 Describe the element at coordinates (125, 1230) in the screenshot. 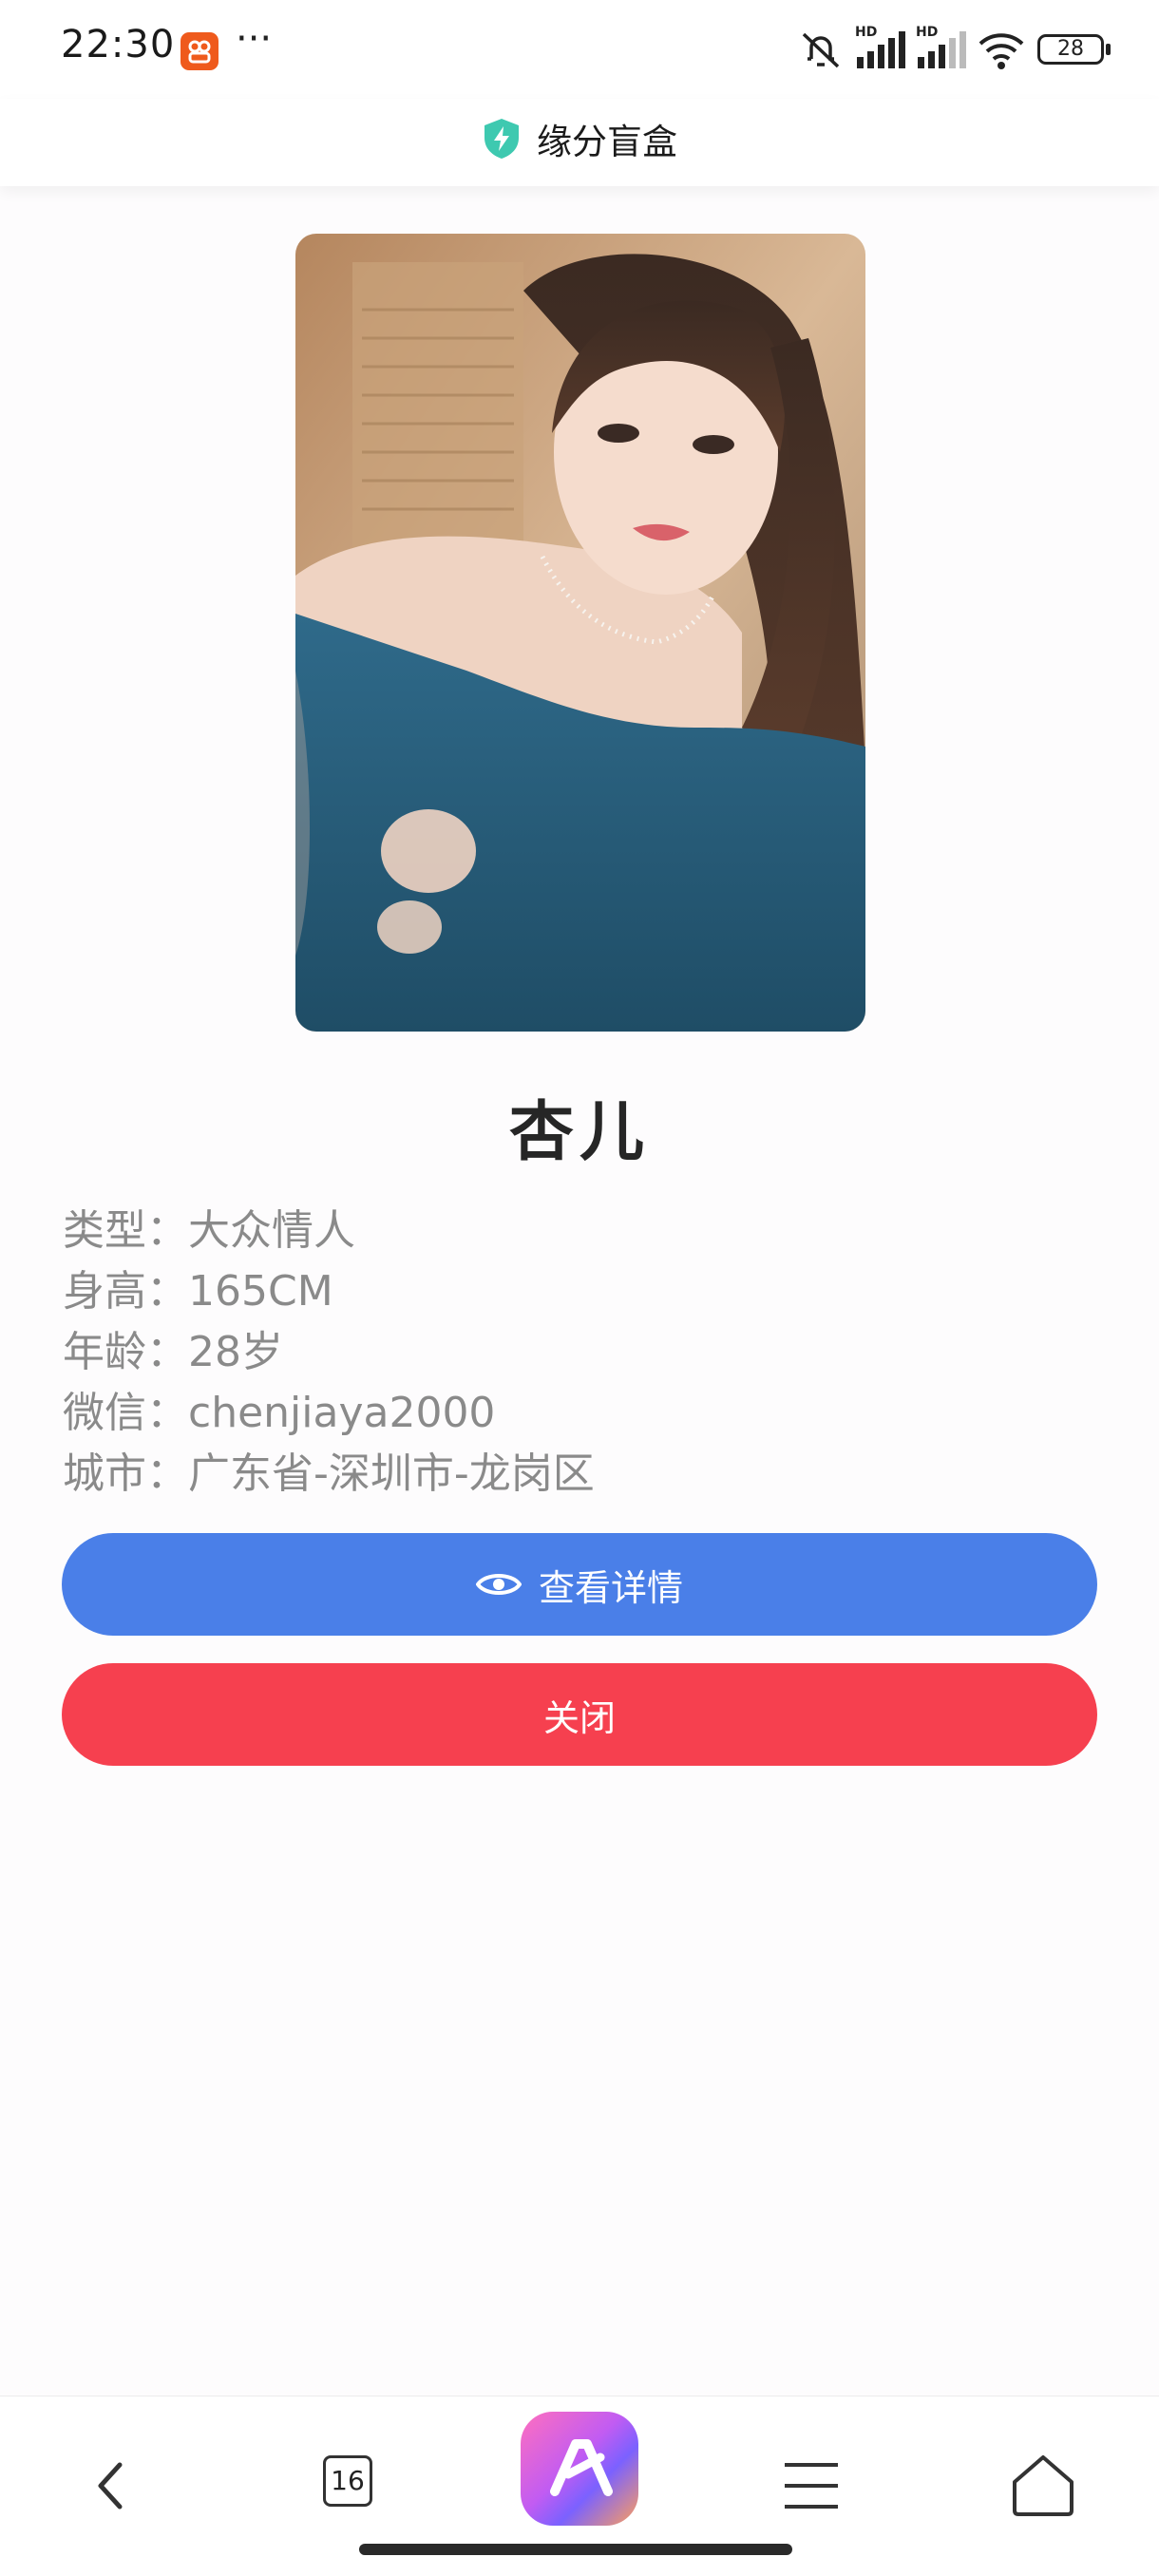

I see `info-label: 类型：` at that location.